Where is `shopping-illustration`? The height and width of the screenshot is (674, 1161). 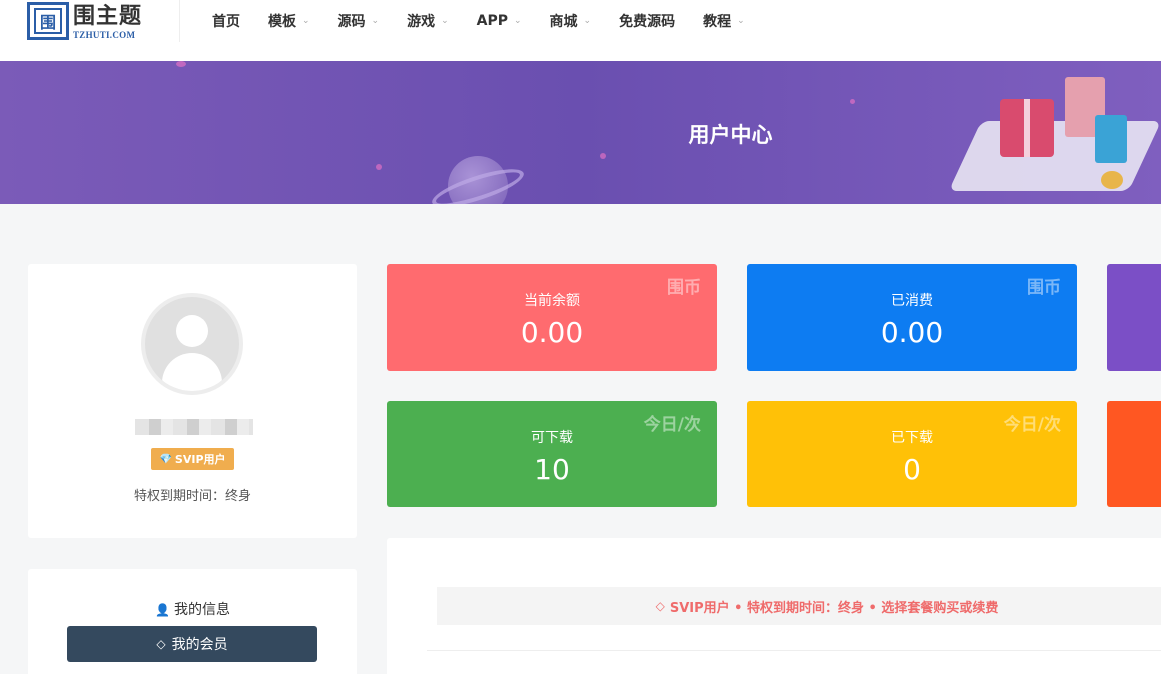 shopping-illustration is located at coordinates (1054, 132).